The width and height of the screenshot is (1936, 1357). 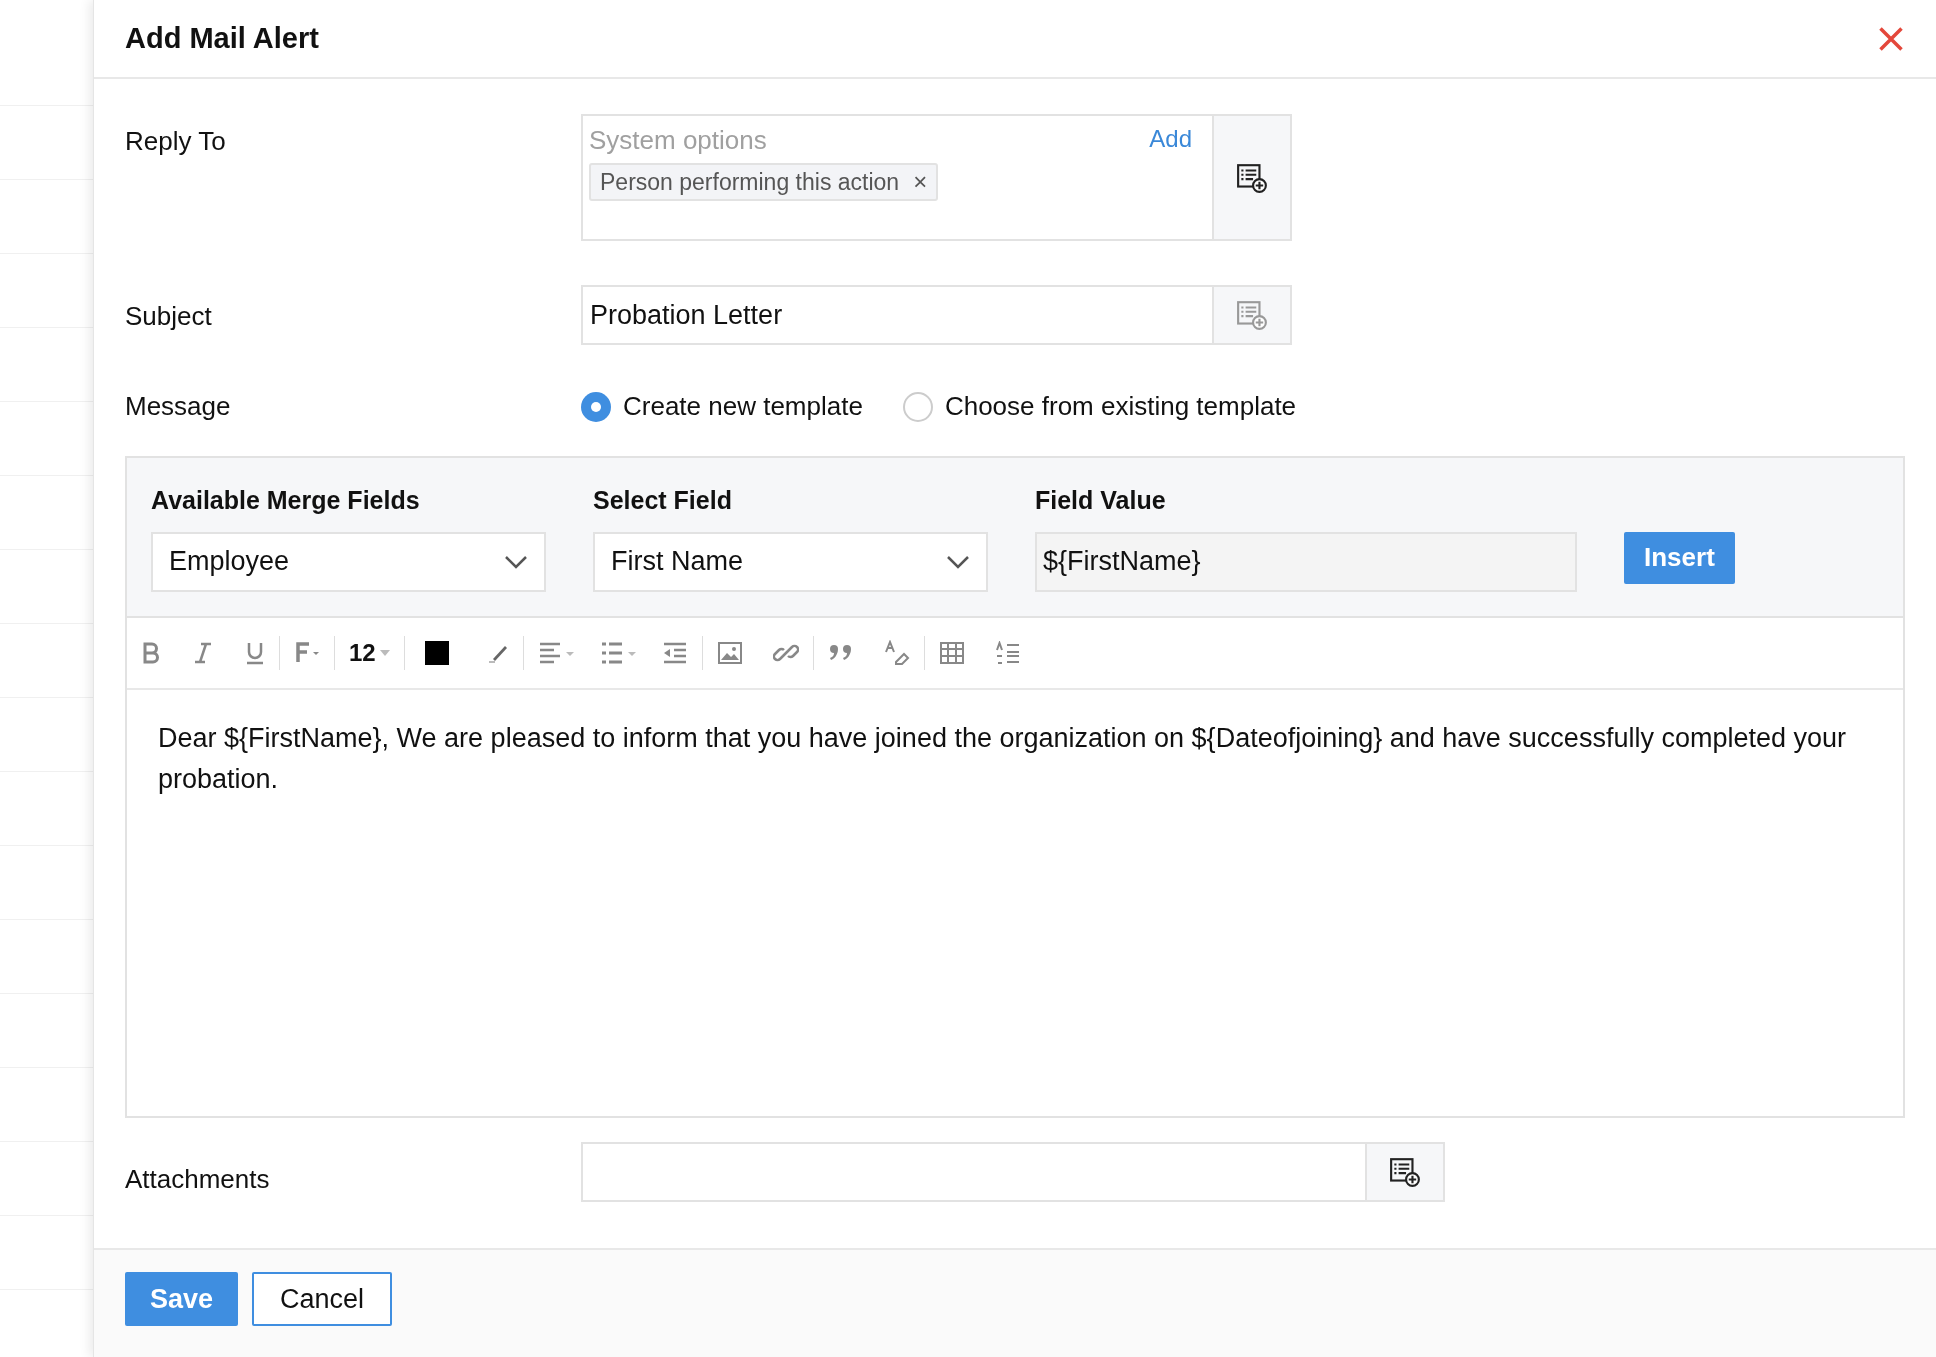 What do you see at coordinates (897, 315) in the screenshot?
I see `subject-input: Probation Letter` at bounding box center [897, 315].